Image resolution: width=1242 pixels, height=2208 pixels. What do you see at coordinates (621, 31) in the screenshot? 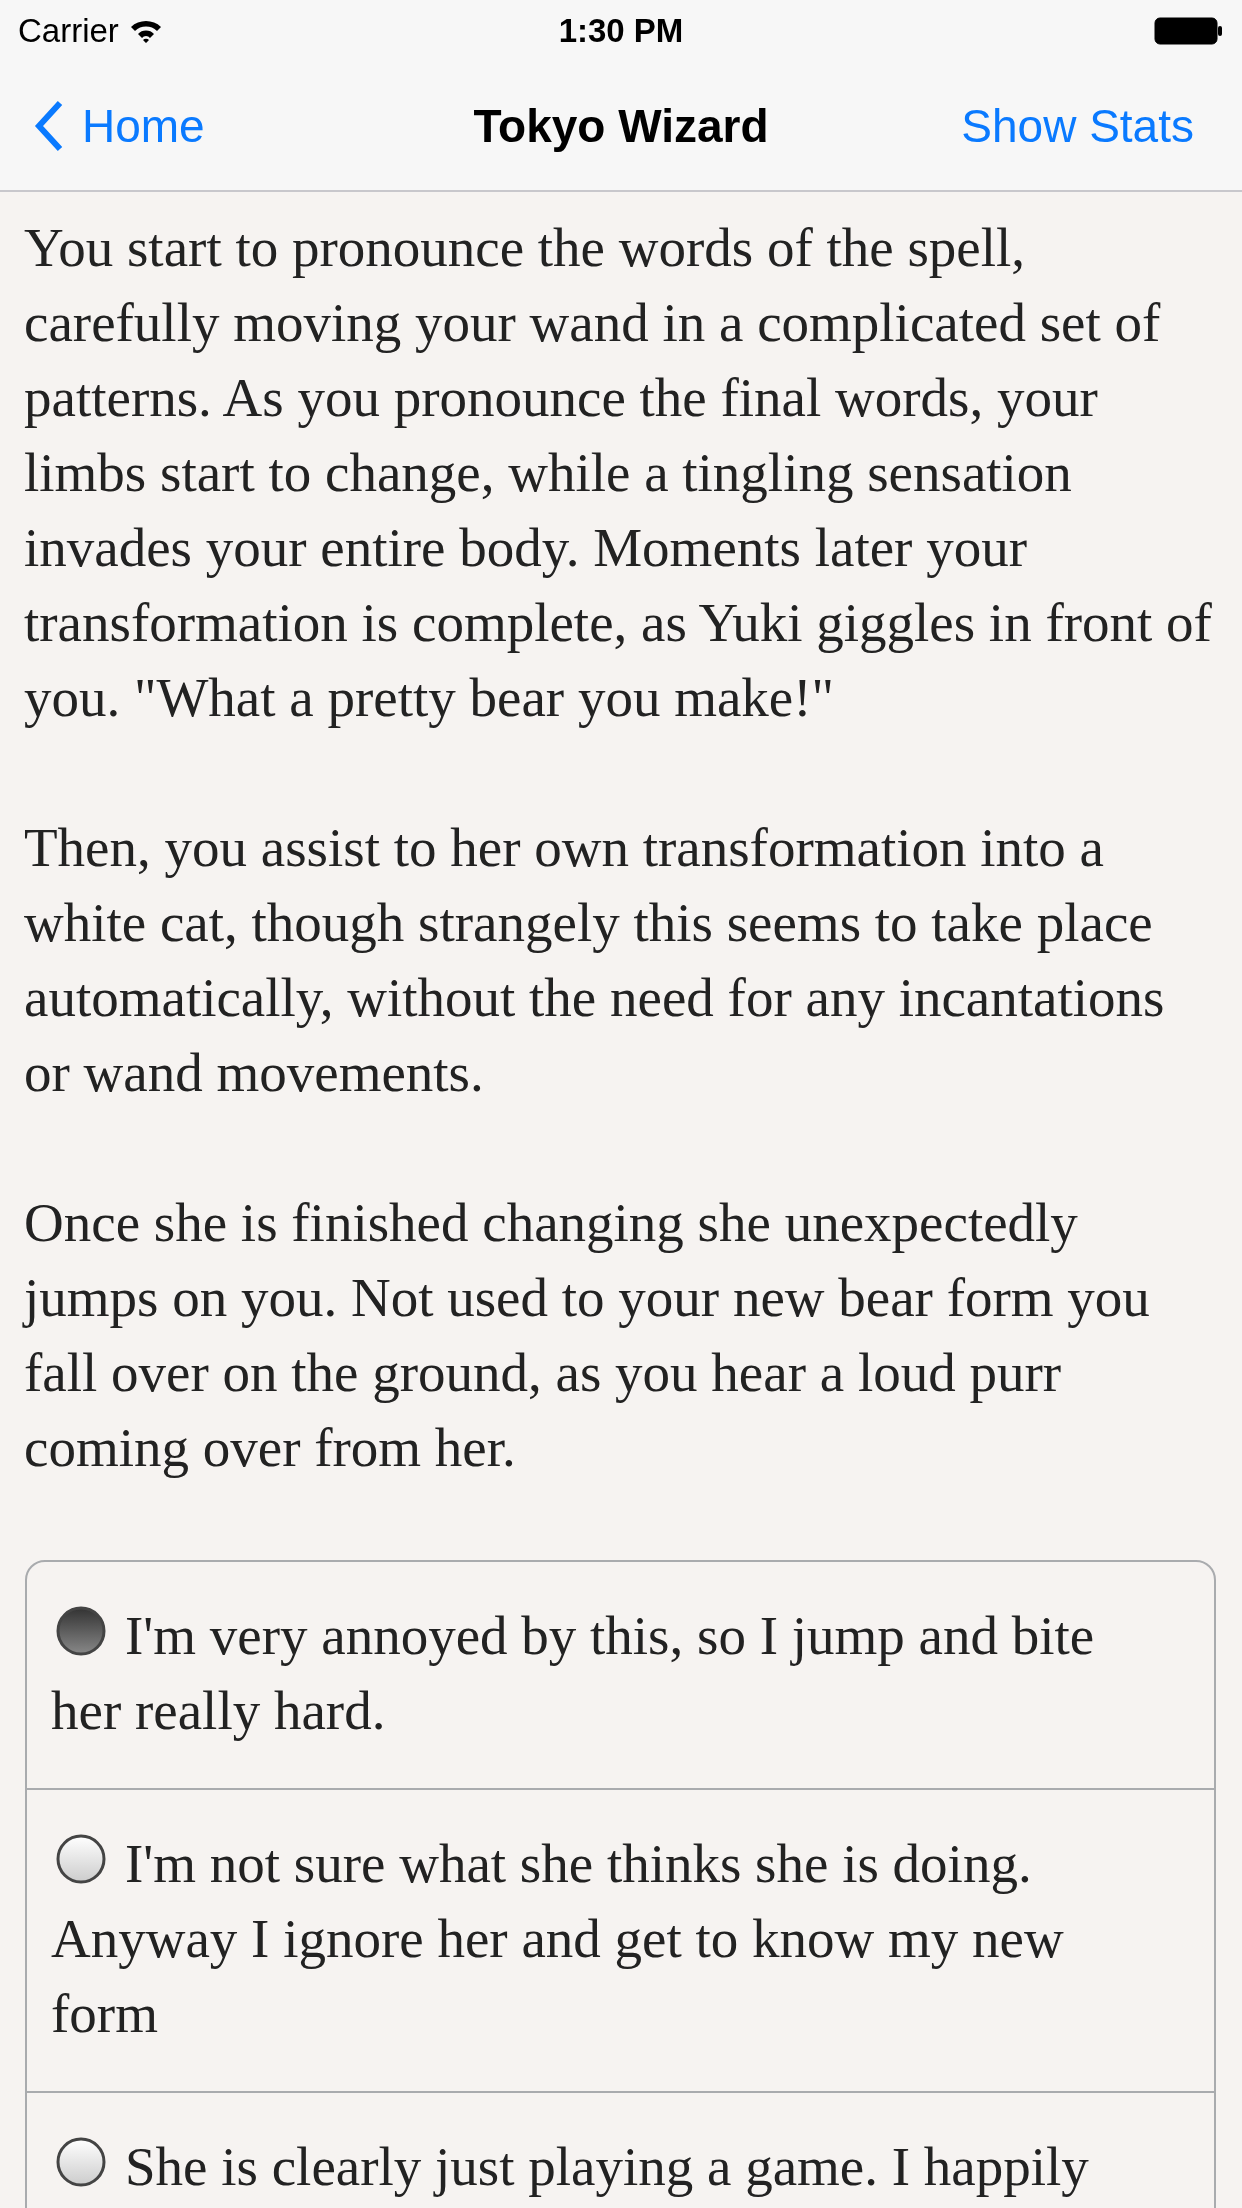
I see `clock-time: 1:30 PM` at bounding box center [621, 31].